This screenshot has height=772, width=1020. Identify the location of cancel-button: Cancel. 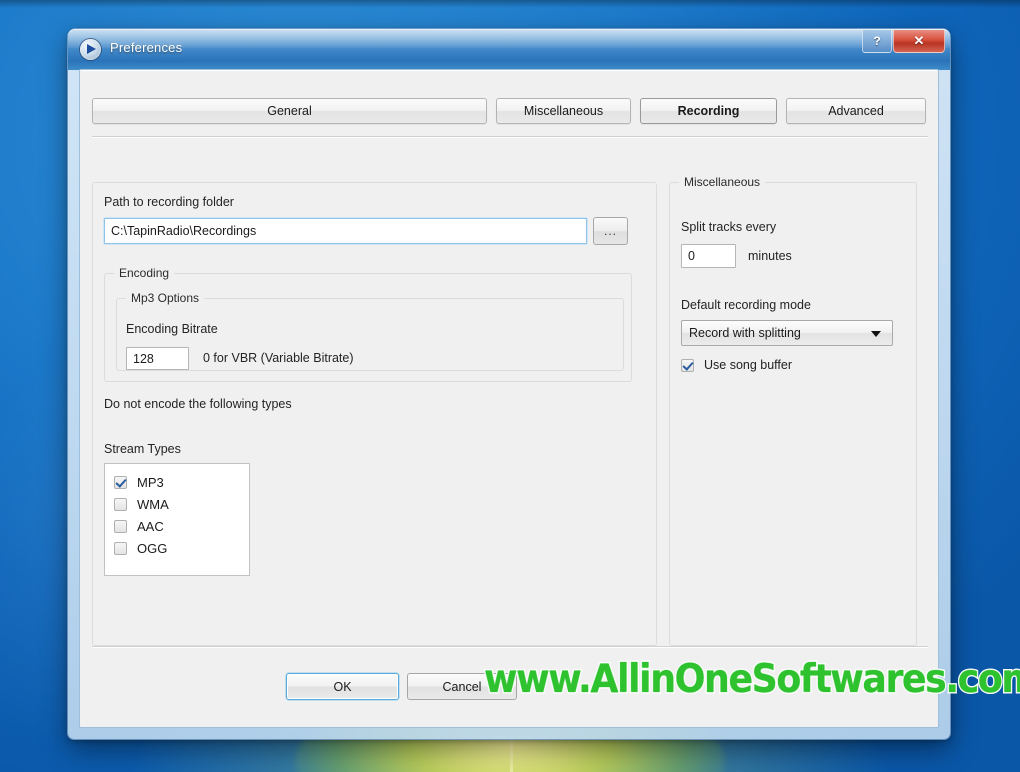
(462, 686).